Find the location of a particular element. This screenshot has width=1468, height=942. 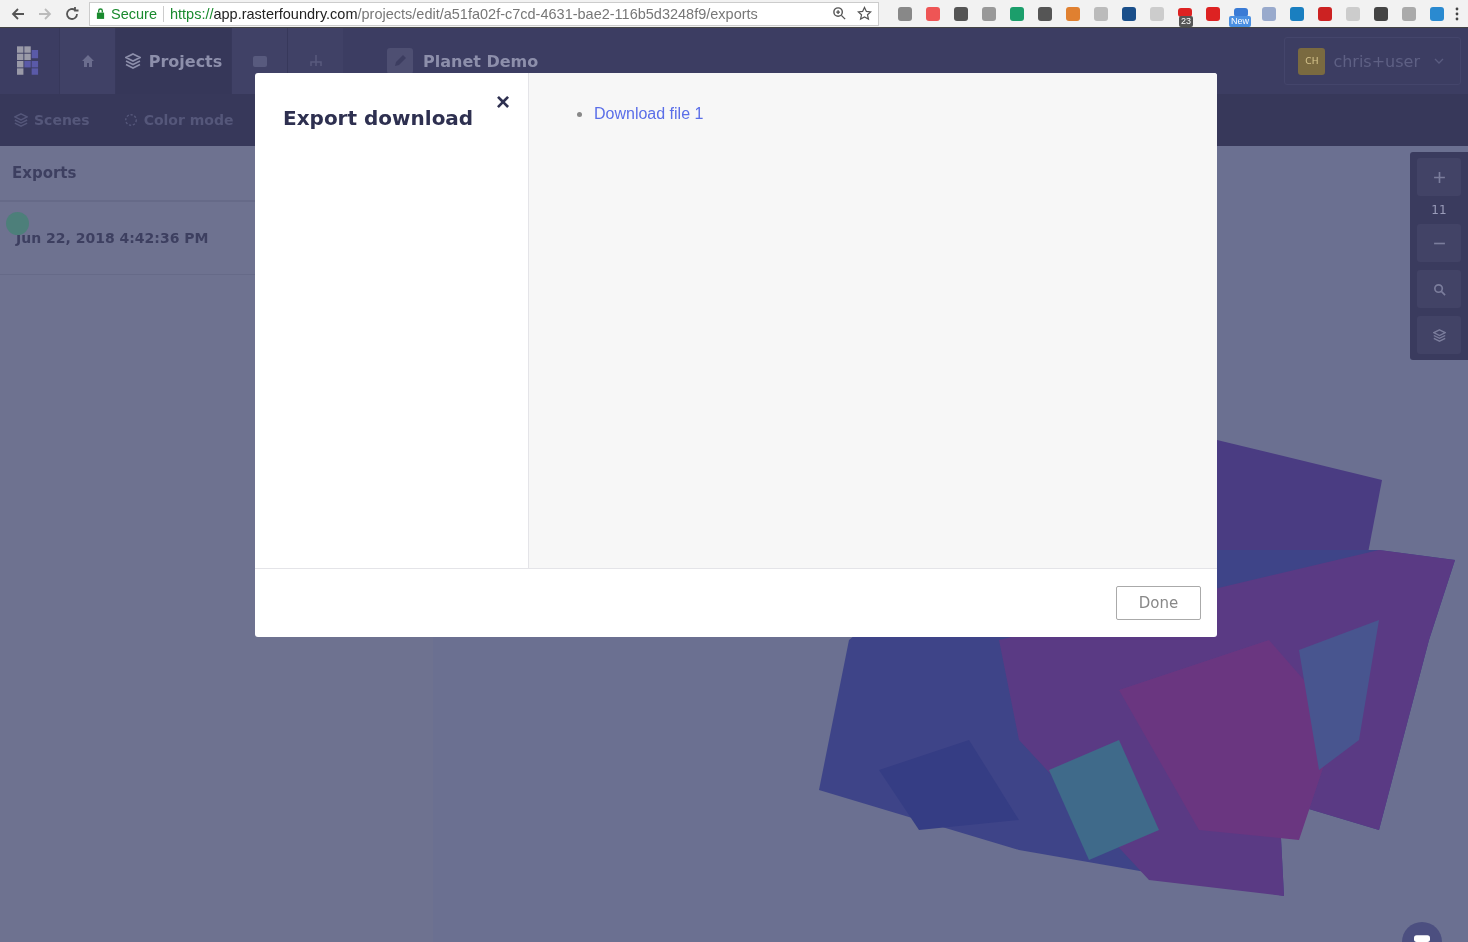

projects-tab: Projects is located at coordinates (173, 61).